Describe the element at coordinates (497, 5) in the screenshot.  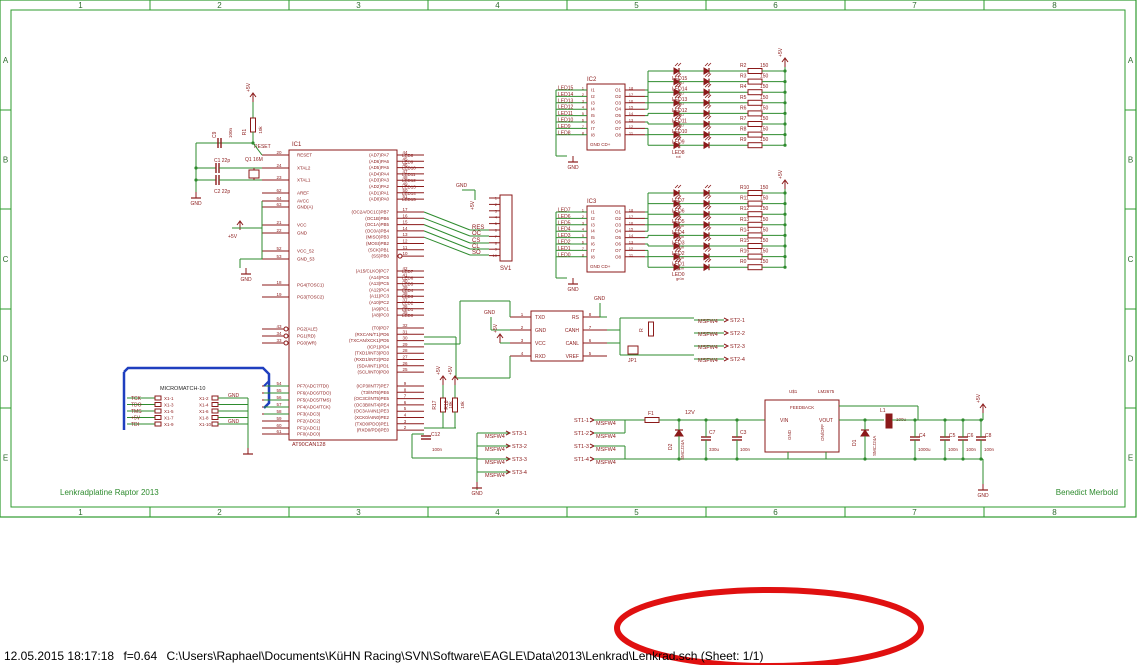
I see `column-number: 4` at that location.